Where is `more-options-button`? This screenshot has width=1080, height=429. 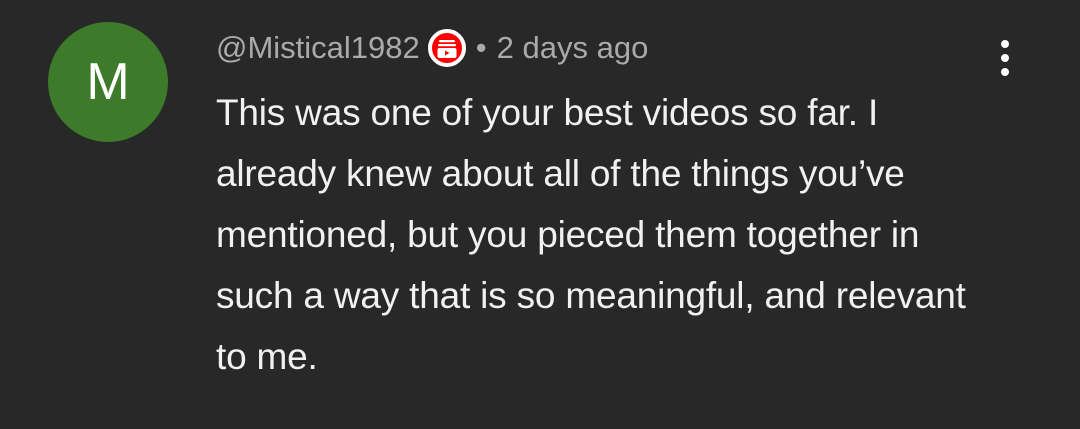
more-options-button is located at coordinates (1005, 60).